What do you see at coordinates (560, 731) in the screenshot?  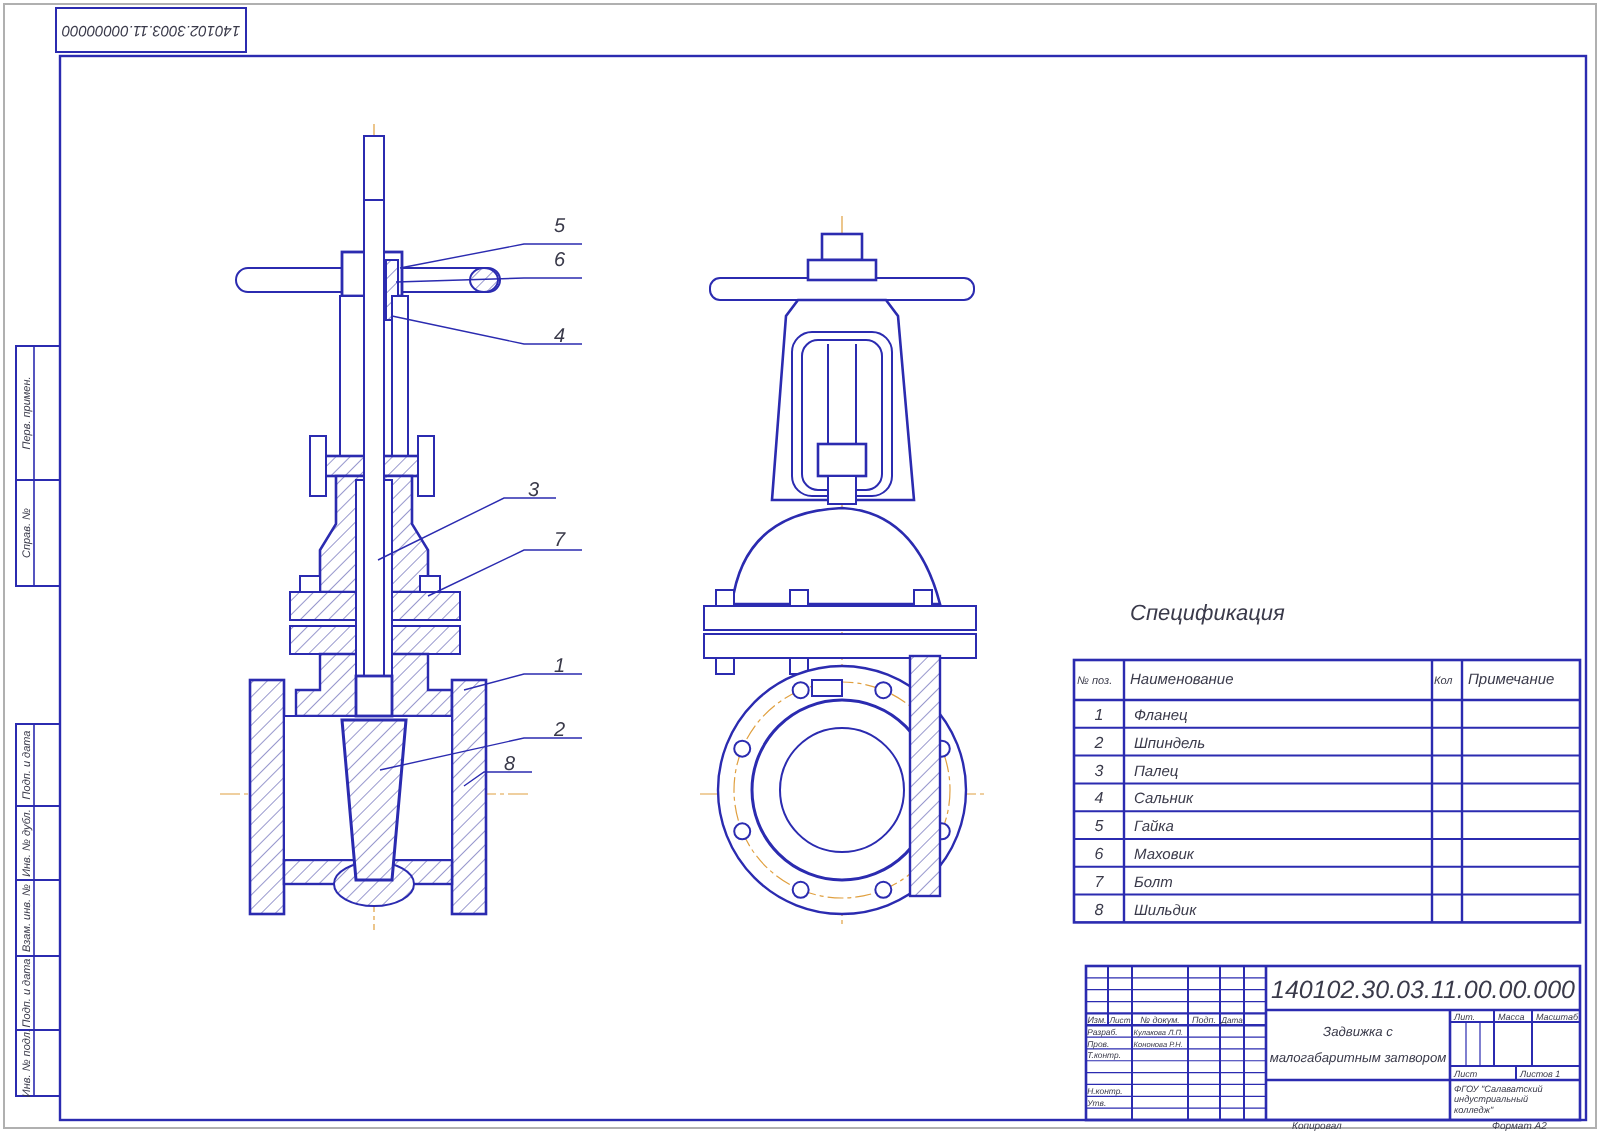 I see `callout-number: 2` at bounding box center [560, 731].